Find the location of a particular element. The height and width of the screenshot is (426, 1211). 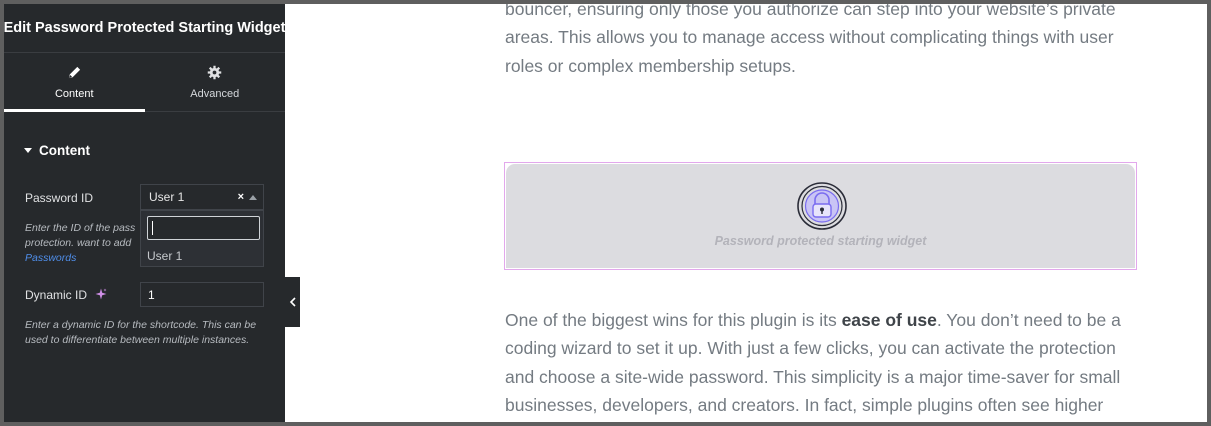

widget-placeholder: Password protected starting widget is located at coordinates (820, 216).